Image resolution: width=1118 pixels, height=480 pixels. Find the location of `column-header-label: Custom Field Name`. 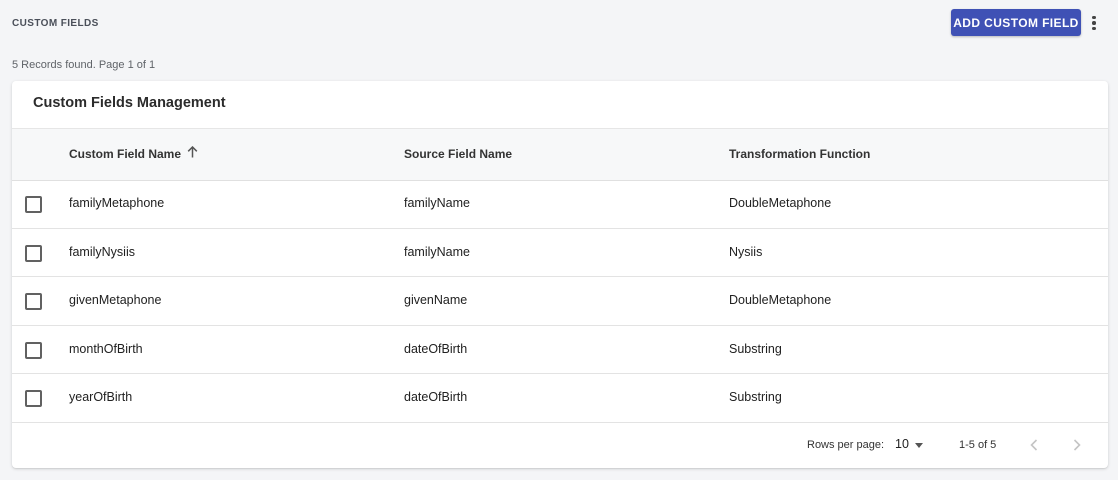

column-header-label: Custom Field Name is located at coordinates (125, 154).